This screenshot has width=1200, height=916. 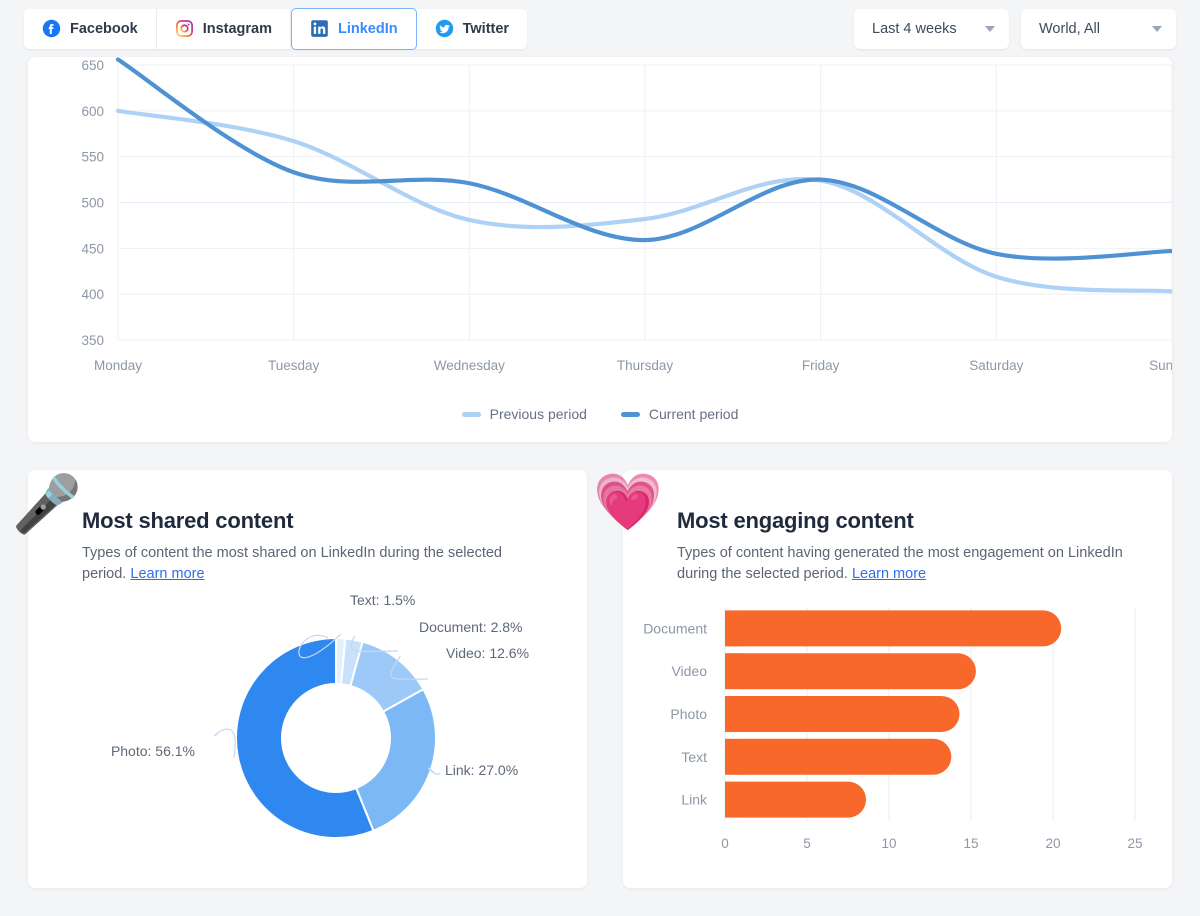 I want to click on svg-text: Document, so click(x=675, y=628).